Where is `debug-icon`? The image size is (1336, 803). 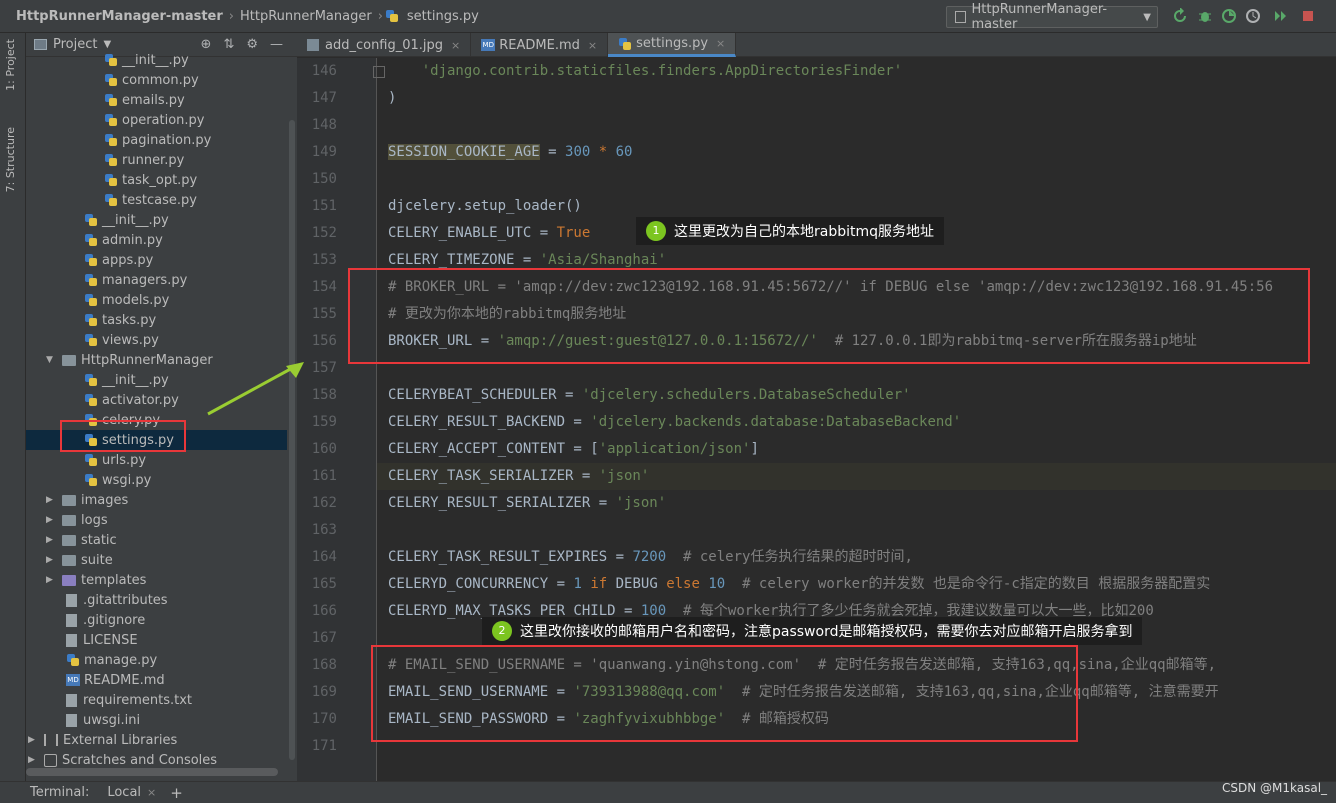
debug-icon is located at coordinates (1205, 16).